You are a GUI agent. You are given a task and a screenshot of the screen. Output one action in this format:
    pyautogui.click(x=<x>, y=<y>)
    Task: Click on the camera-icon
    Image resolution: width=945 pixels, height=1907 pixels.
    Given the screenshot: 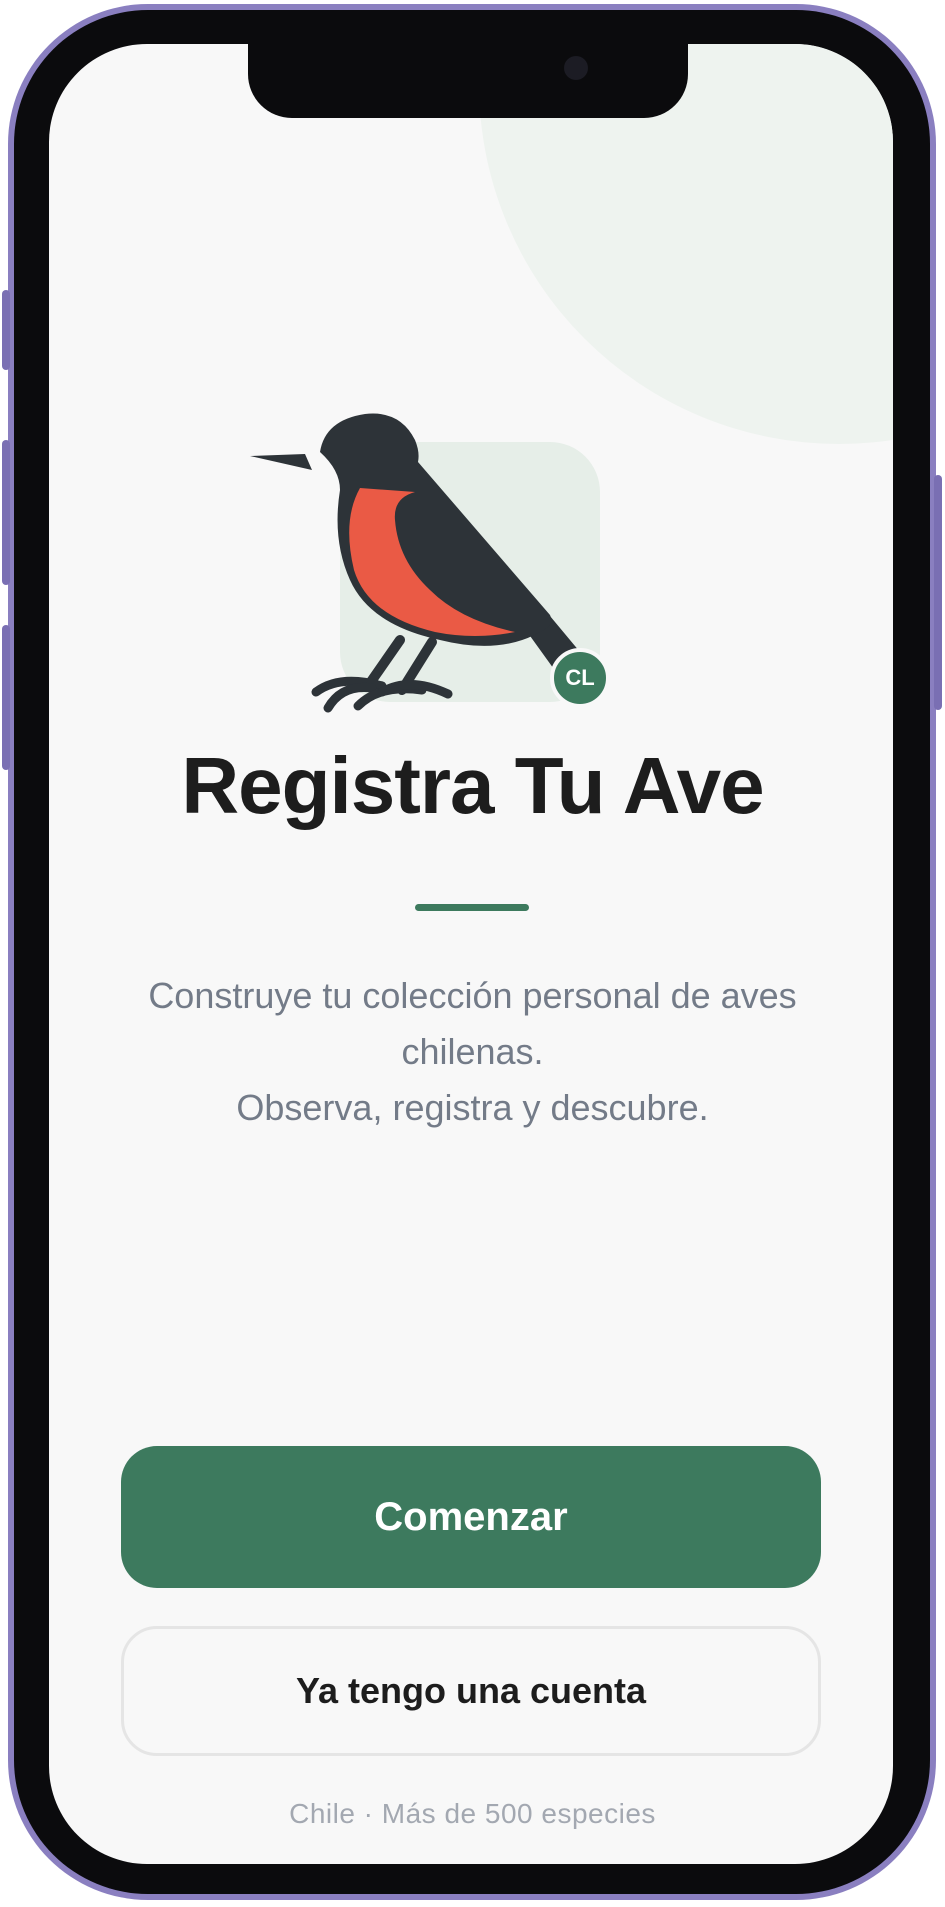 What is the action you would take?
    pyautogui.click(x=576, y=68)
    